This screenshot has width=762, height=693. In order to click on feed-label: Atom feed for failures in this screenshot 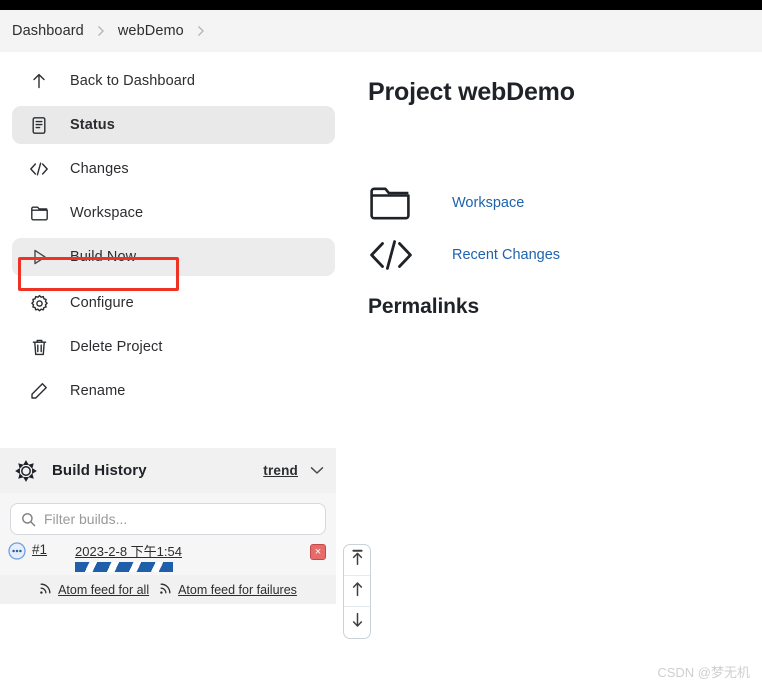, I will do `click(237, 589)`.